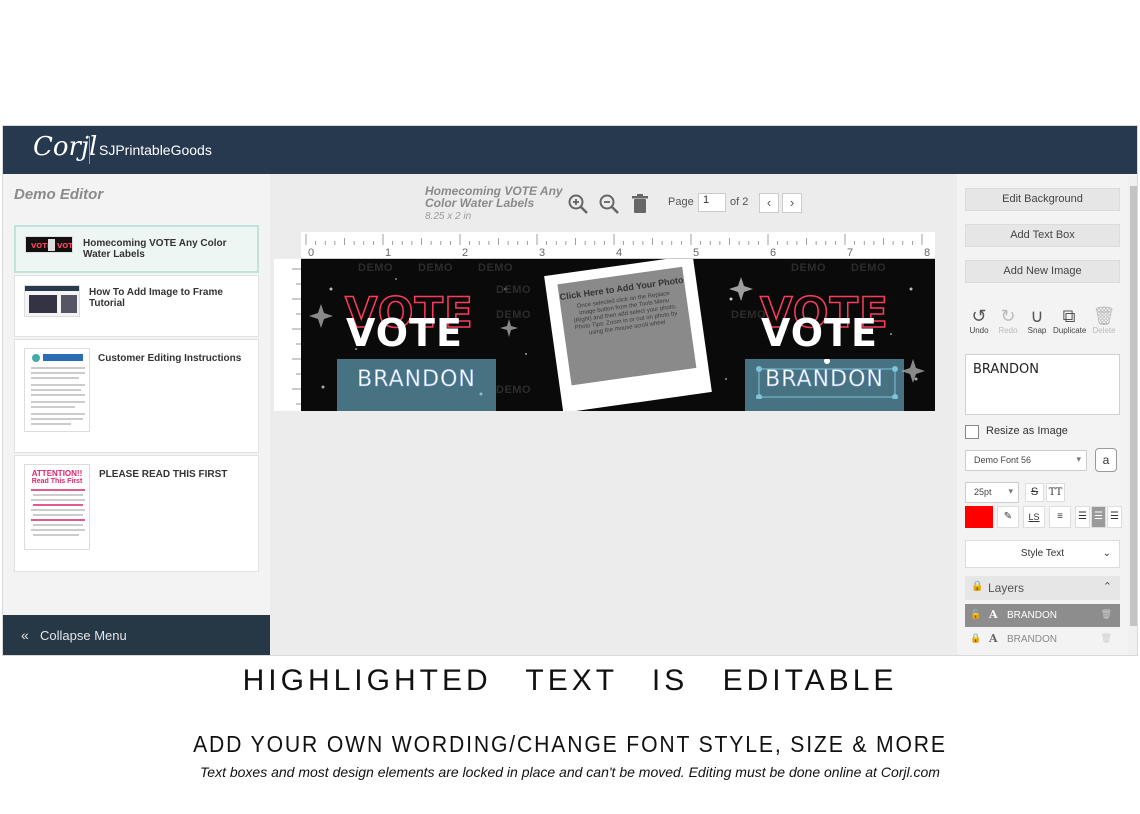 This screenshot has height=814, width=1140. What do you see at coordinates (1107, 587) in the screenshot?
I see `chevron-up-icon: ⌃` at bounding box center [1107, 587].